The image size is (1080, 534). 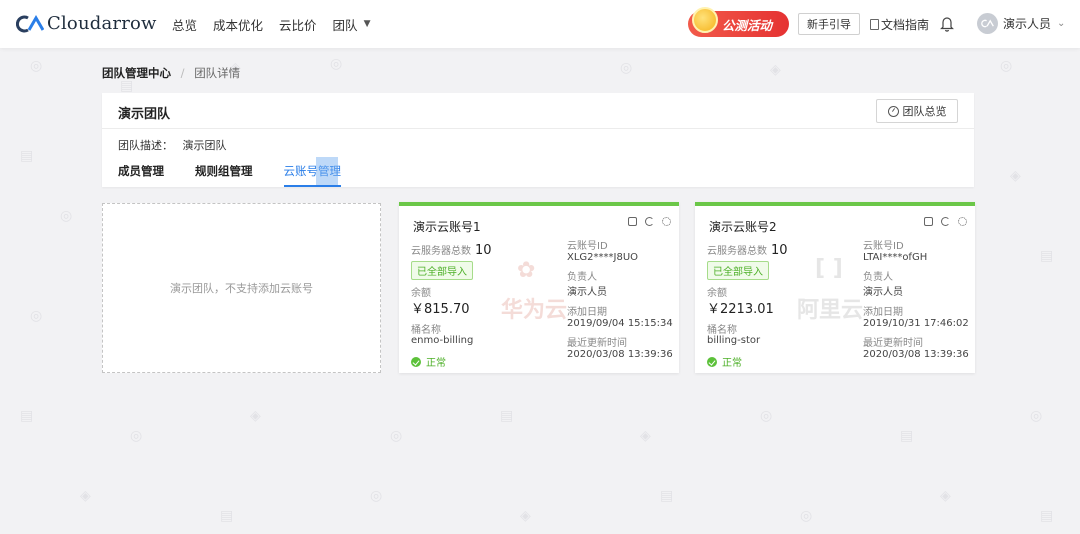 I want to click on watermark-text: 华为云, so click(x=534, y=310).